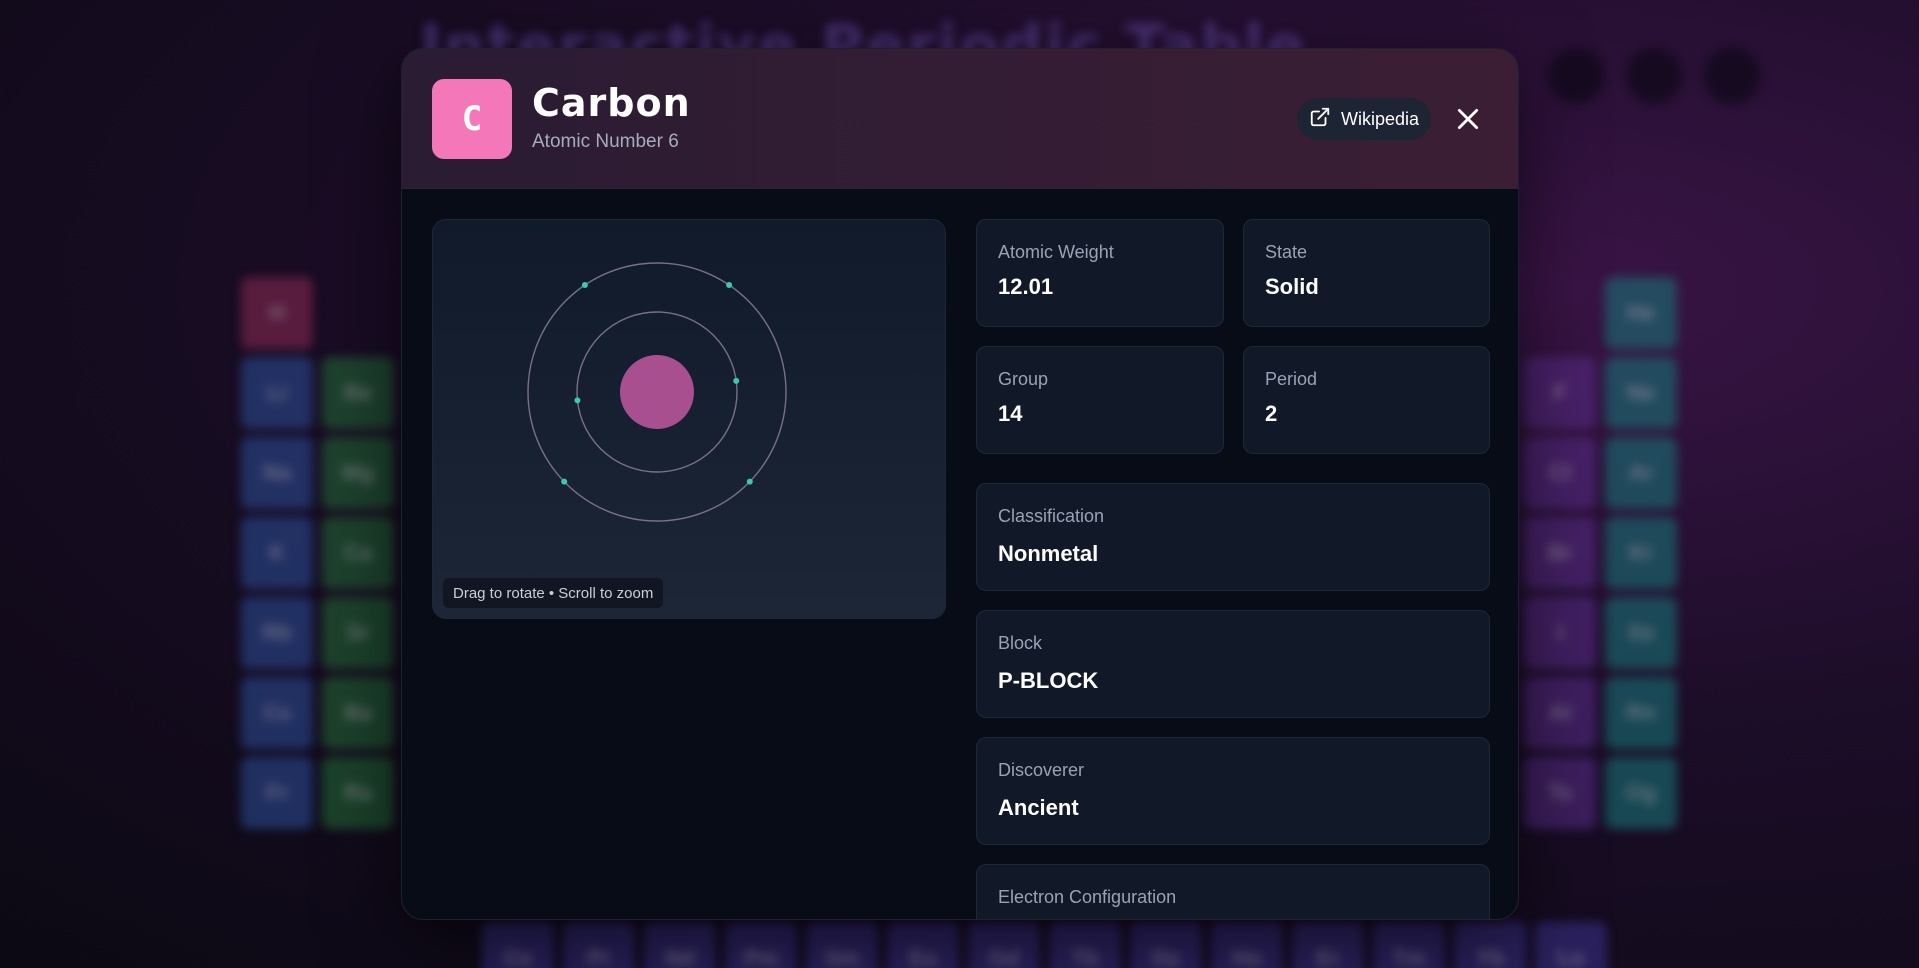  I want to click on classification-value: Nonmetal, so click(1048, 553).